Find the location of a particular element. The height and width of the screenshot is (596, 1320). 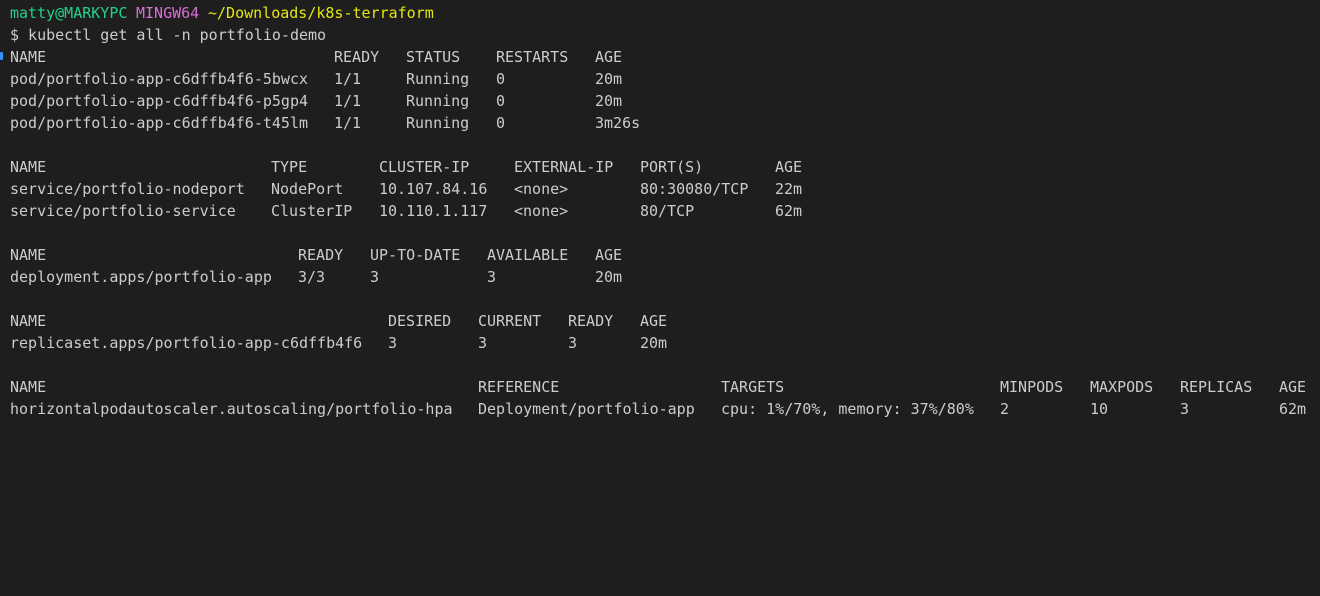

command-decoration-marker is located at coordinates (1, 56).